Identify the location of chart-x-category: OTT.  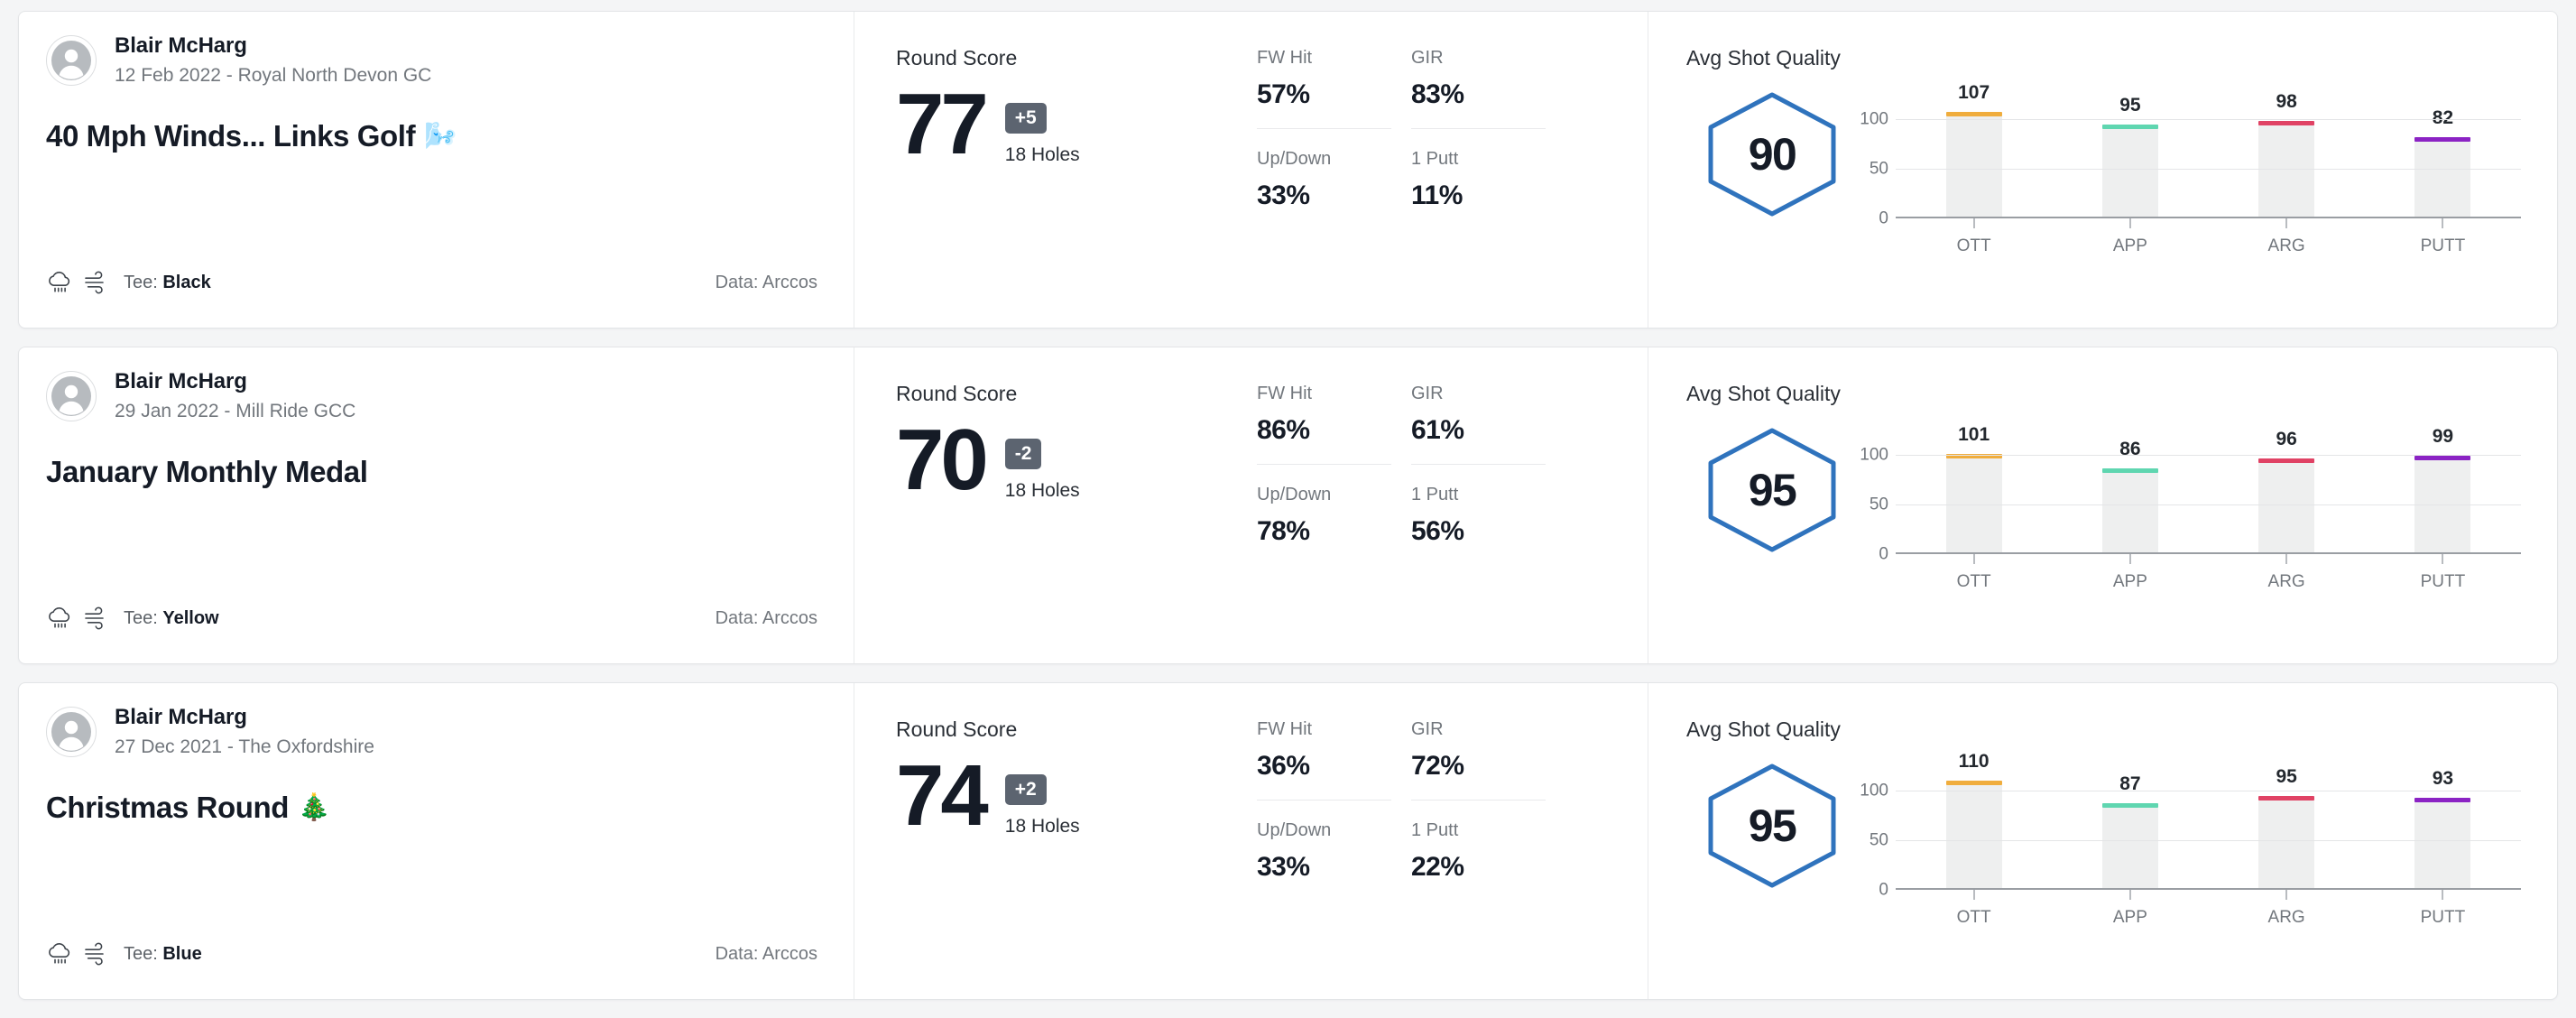
(1974, 573).